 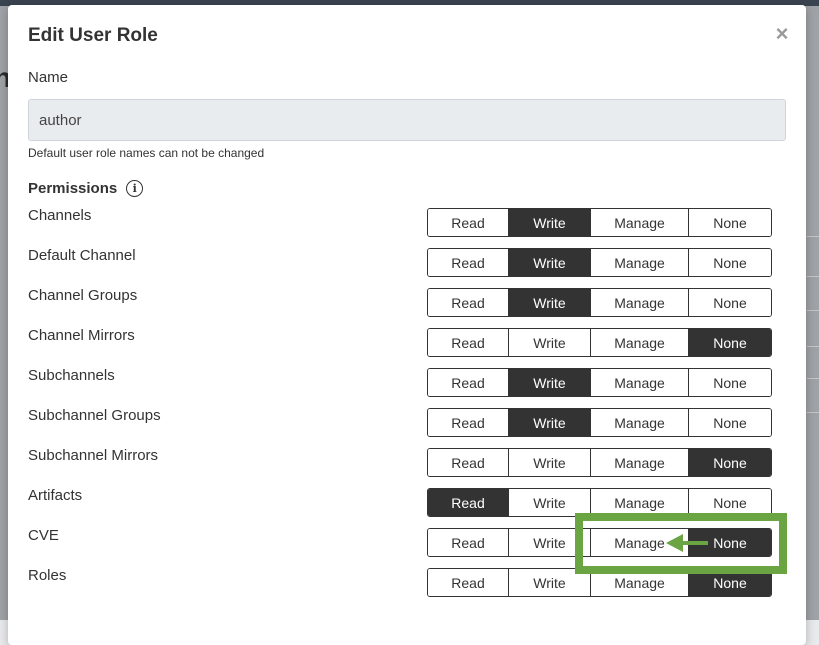 I want to click on info-icon: i, so click(x=135, y=188).